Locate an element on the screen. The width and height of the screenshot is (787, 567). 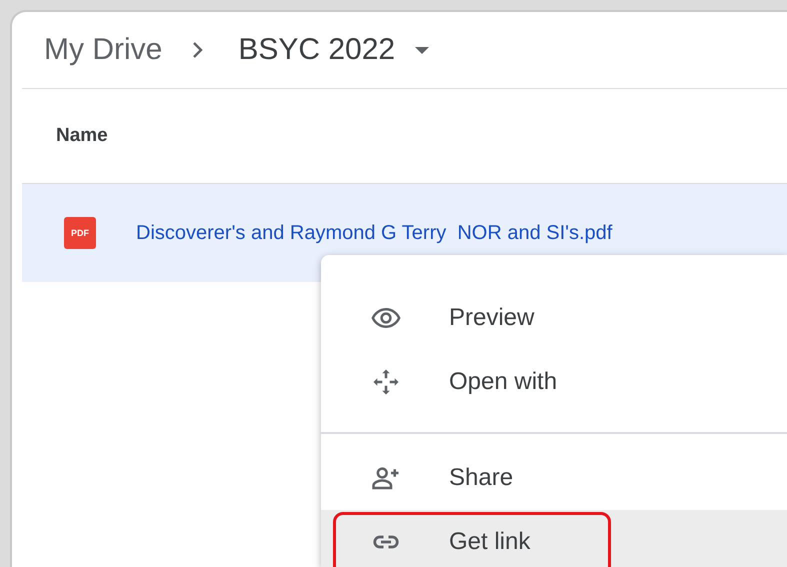
menu-item: Preview is located at coordinates (554, 318).